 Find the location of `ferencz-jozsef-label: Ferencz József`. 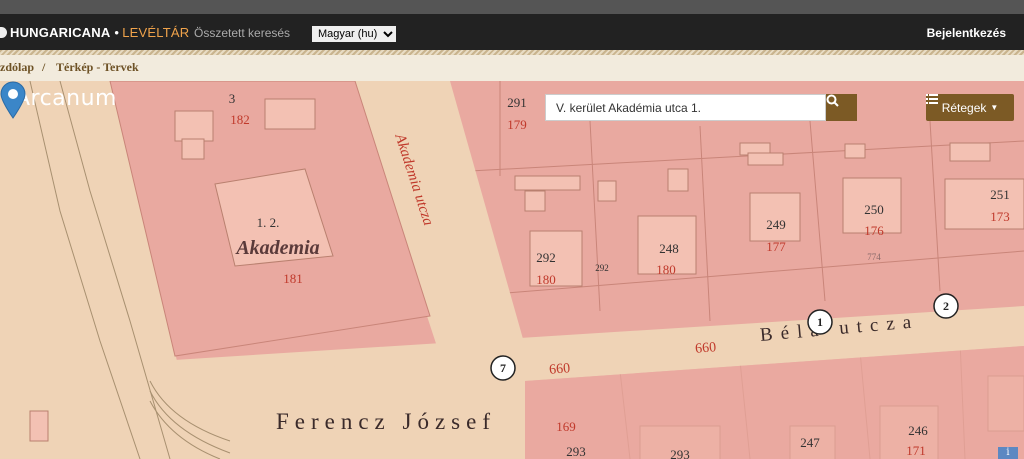

ferencz-jozsef-label: Ferencz József is located at coordinates (386, 421).